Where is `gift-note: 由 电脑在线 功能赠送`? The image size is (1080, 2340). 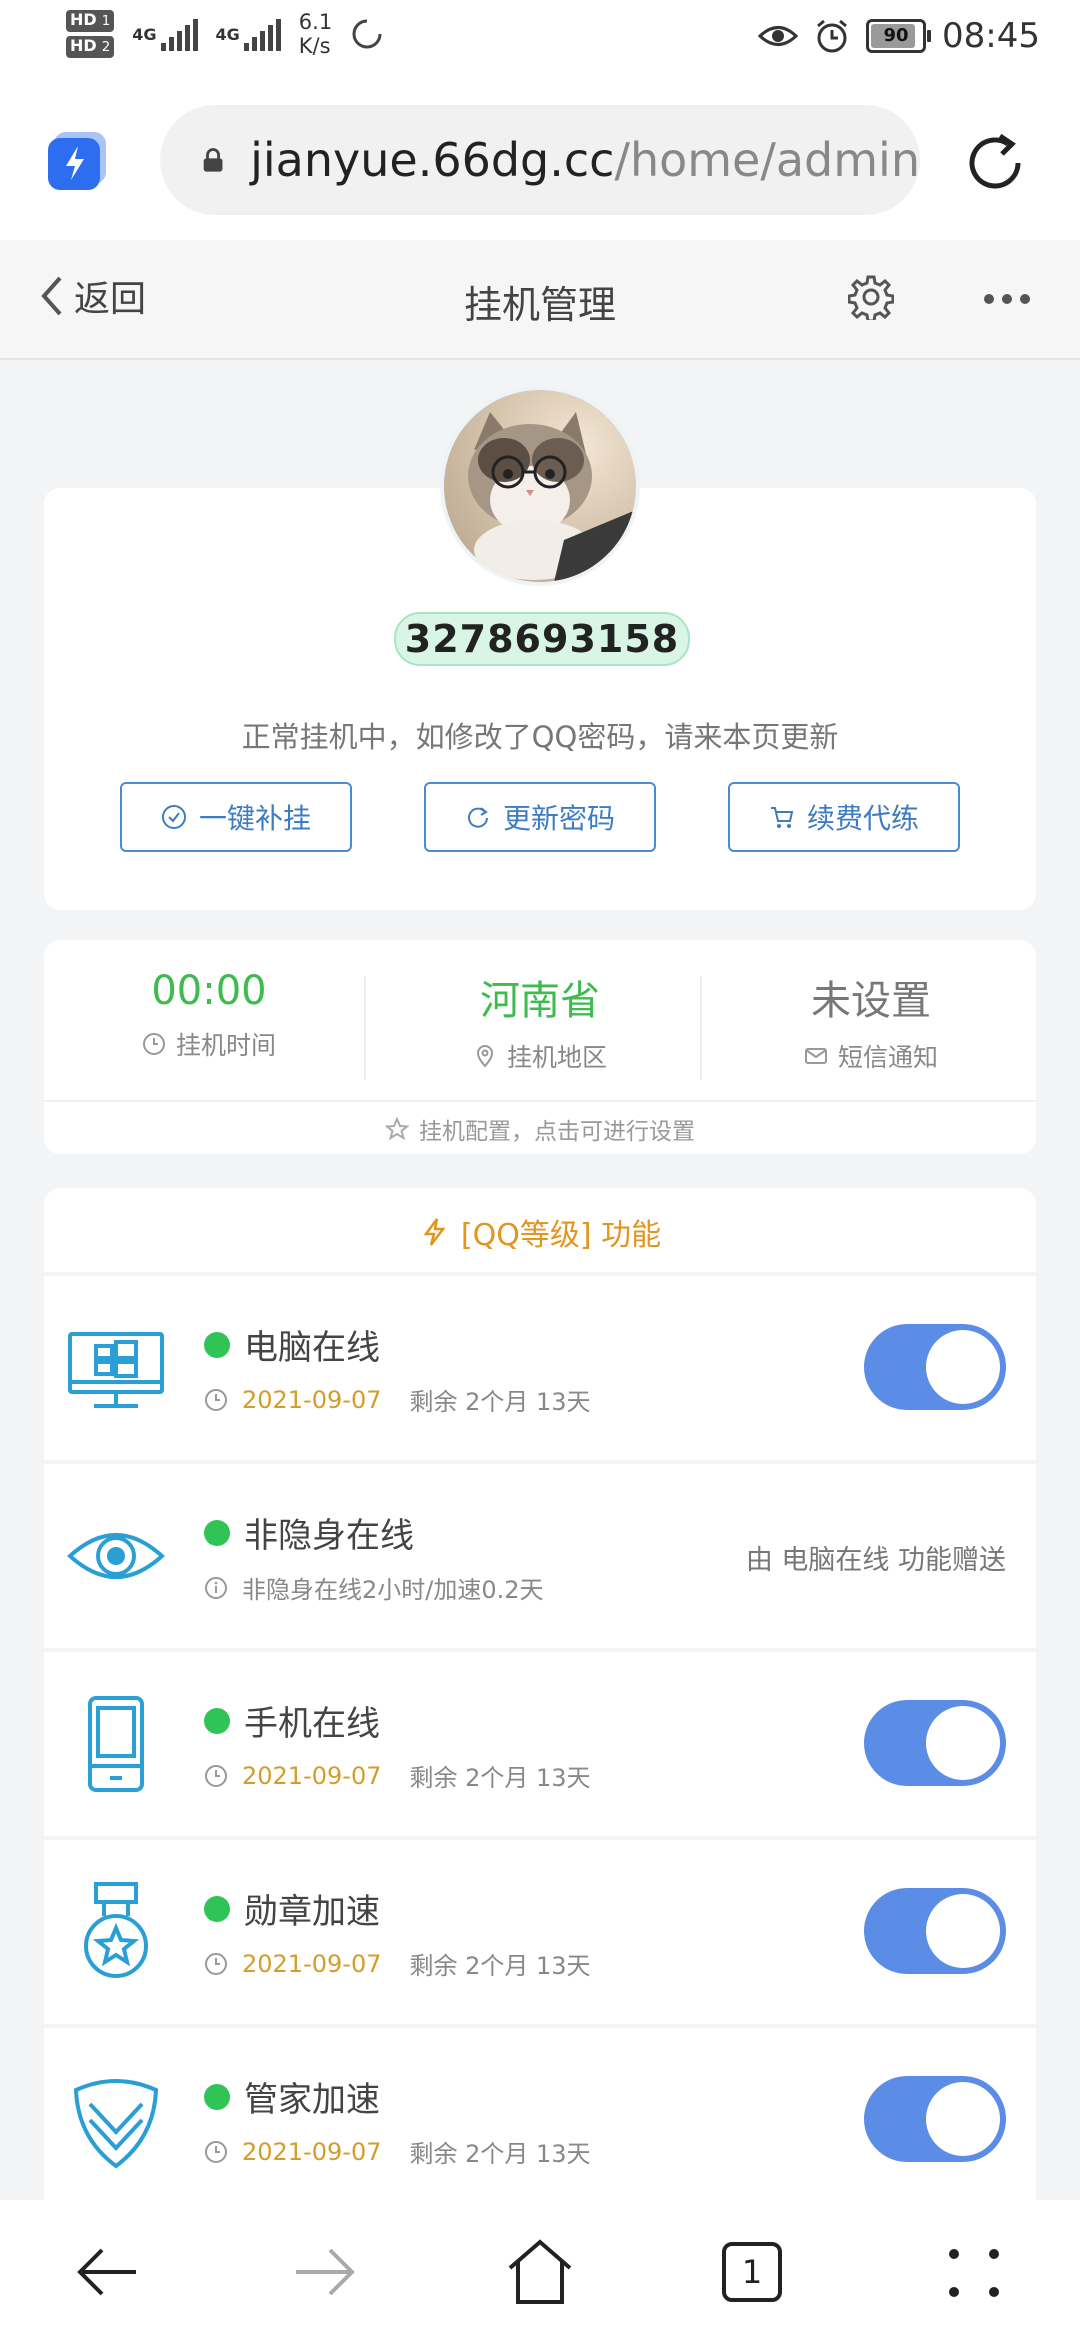
gift-note: 由 电脑在线 功能赠送 is located at coordinates (875, 1560).